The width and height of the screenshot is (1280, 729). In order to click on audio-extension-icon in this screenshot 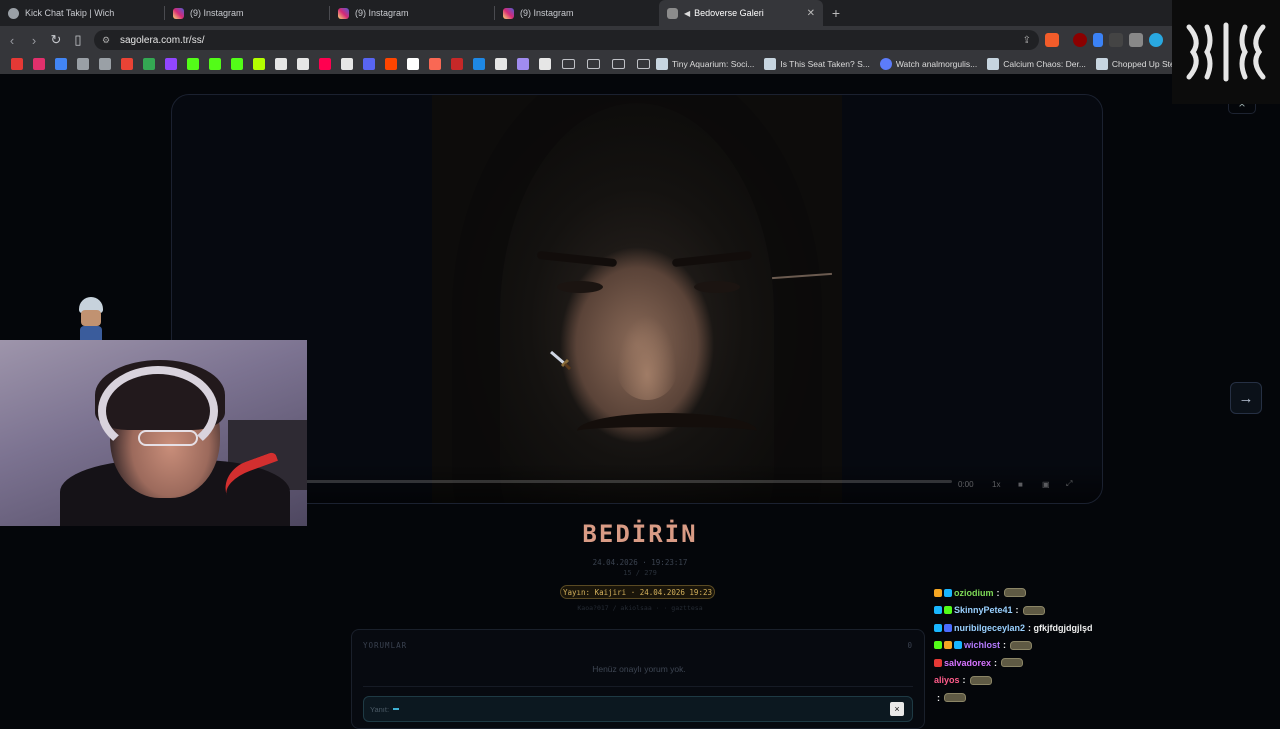, I will do `click(1098, 40)`.